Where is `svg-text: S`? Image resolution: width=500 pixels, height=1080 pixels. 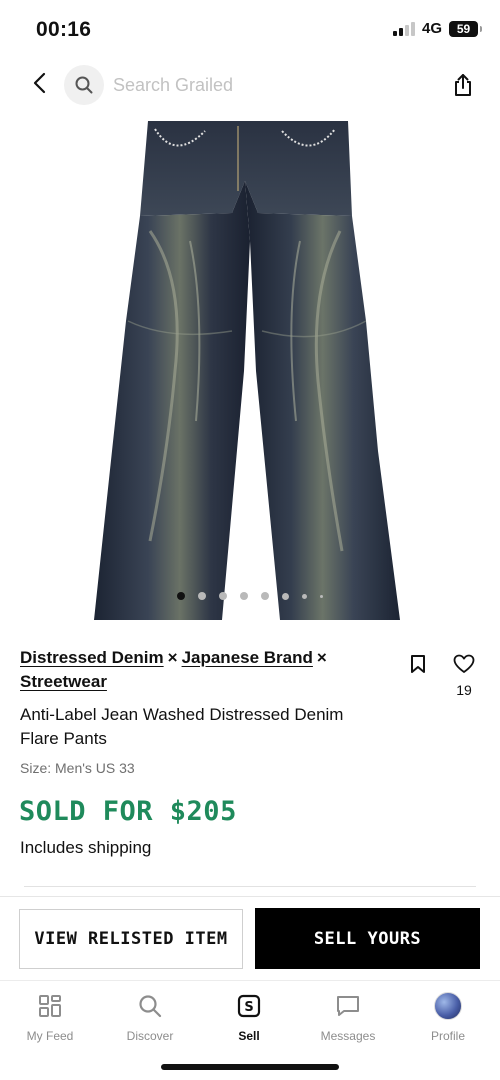 svg-text: S is located at coordinates (248, 1007).